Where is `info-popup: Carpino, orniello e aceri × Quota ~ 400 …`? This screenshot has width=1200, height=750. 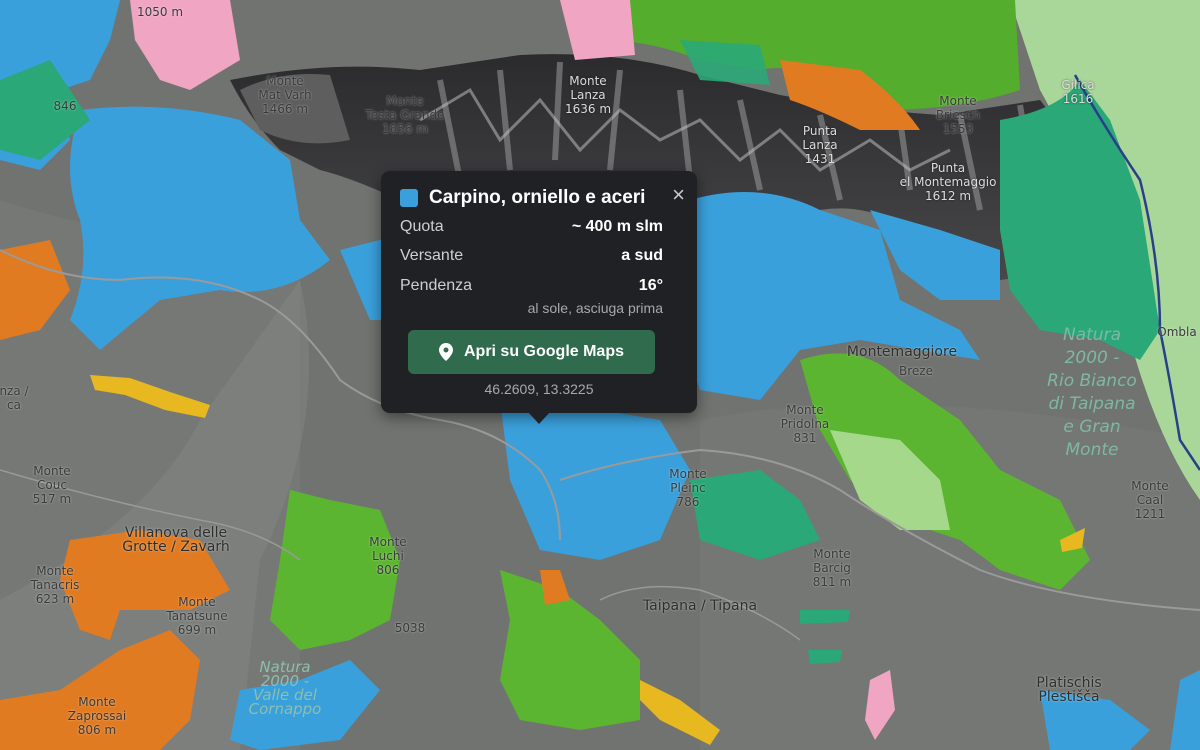
info-popup: Carpino, orniello e aceri × Quota ~ 400 … is located at coordinates (539, 297).